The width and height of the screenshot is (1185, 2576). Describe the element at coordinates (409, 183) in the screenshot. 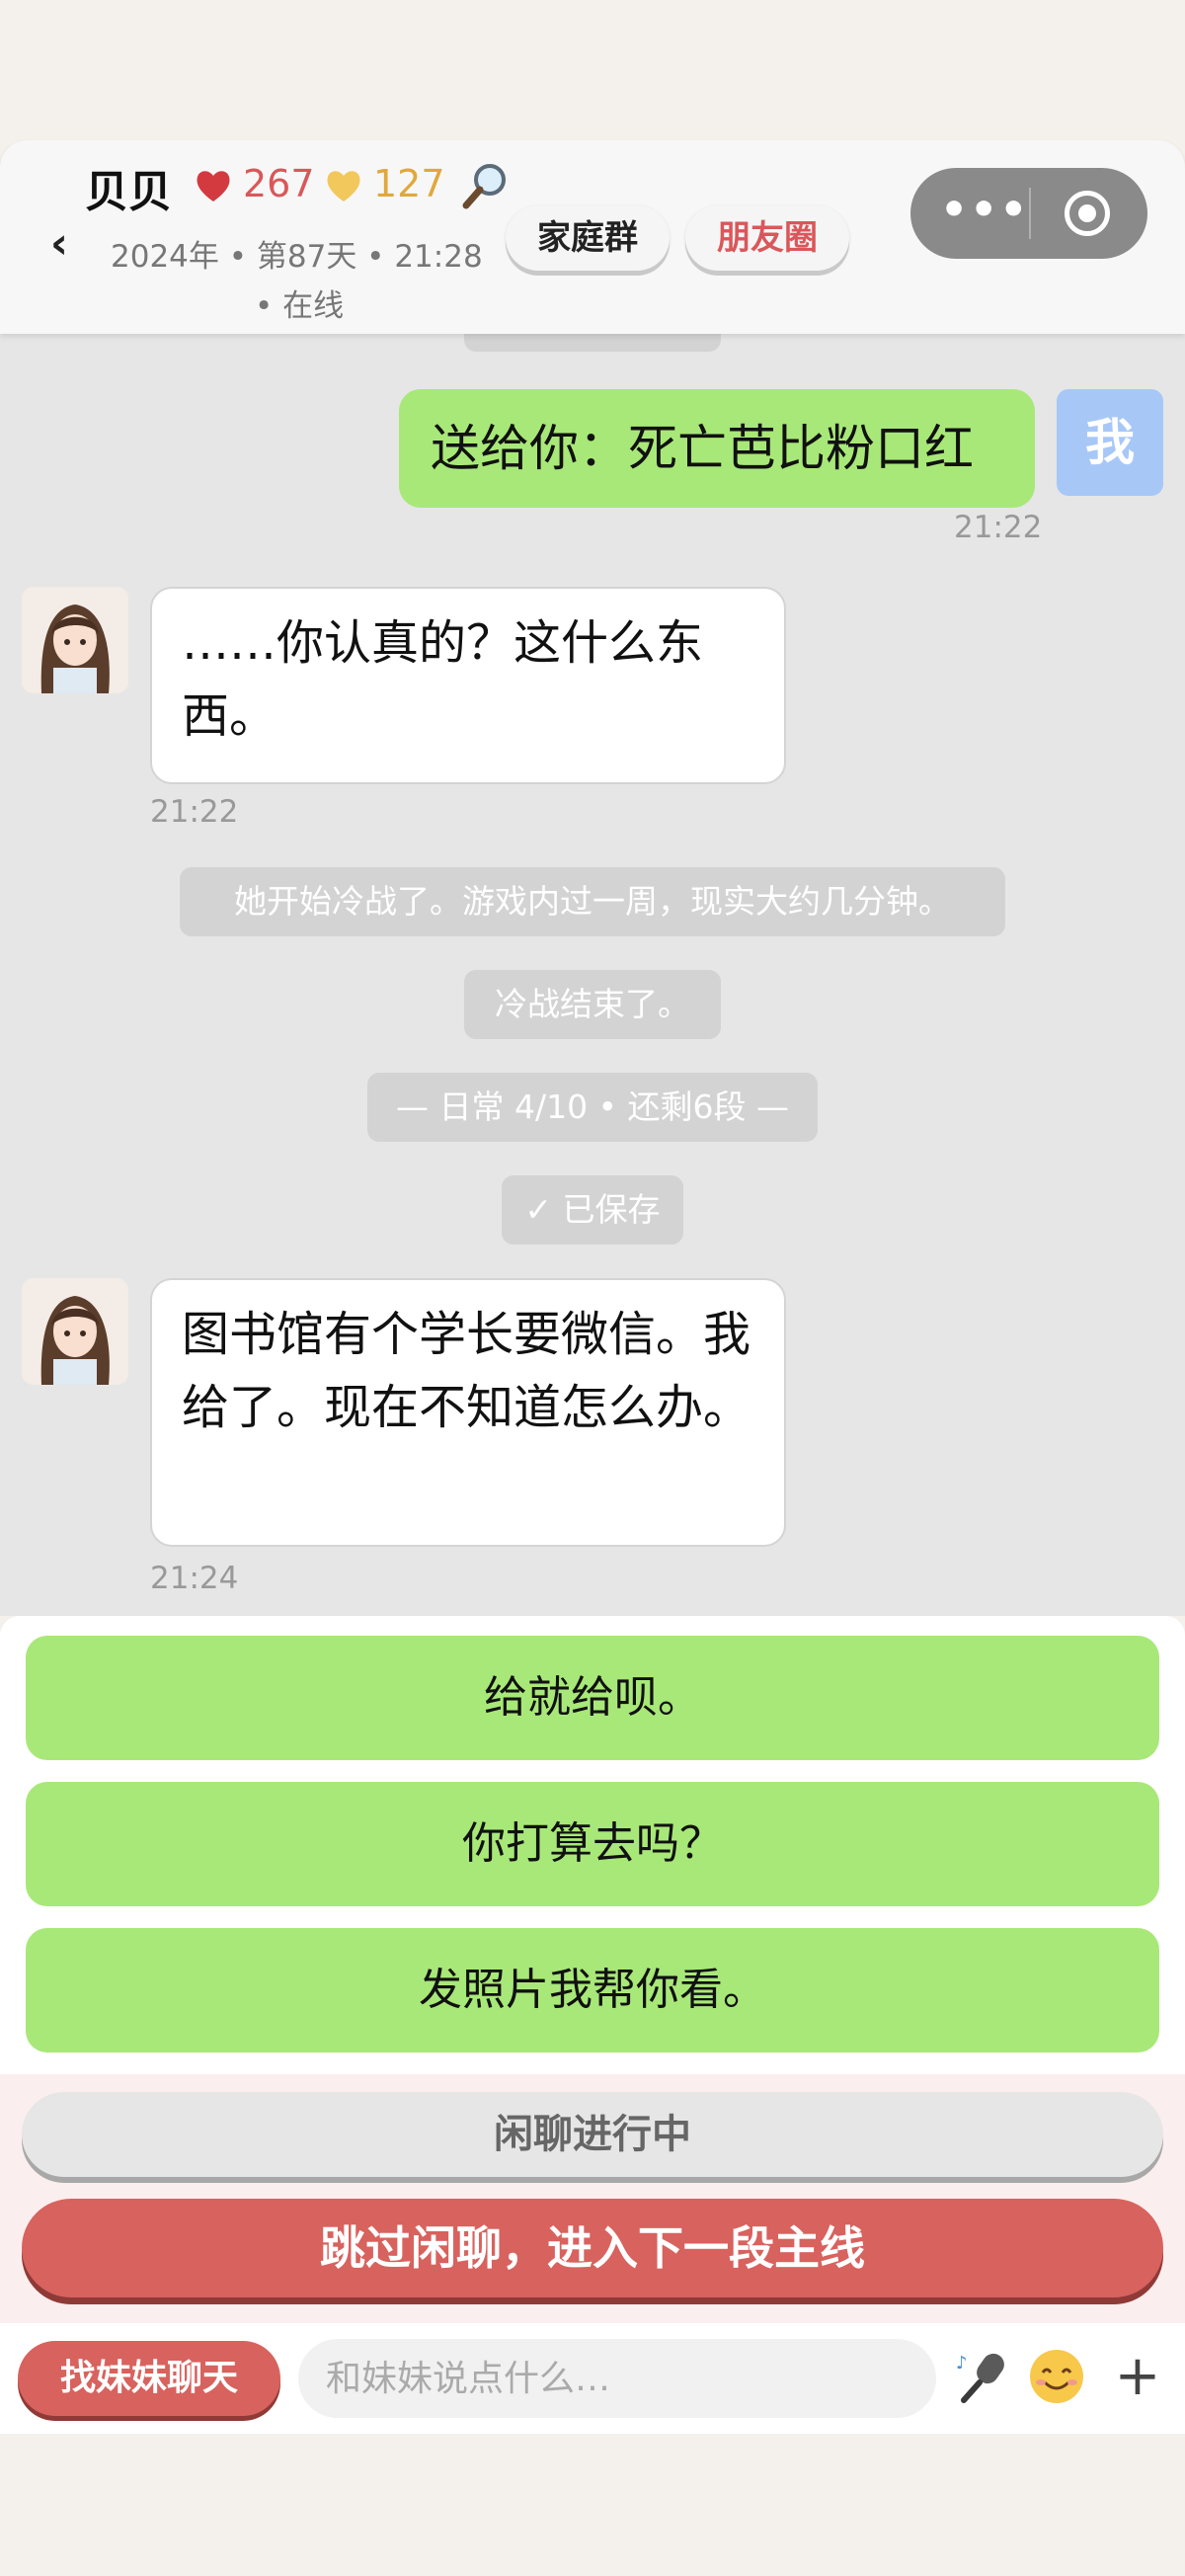

I see `gold-value: 127` at that location.